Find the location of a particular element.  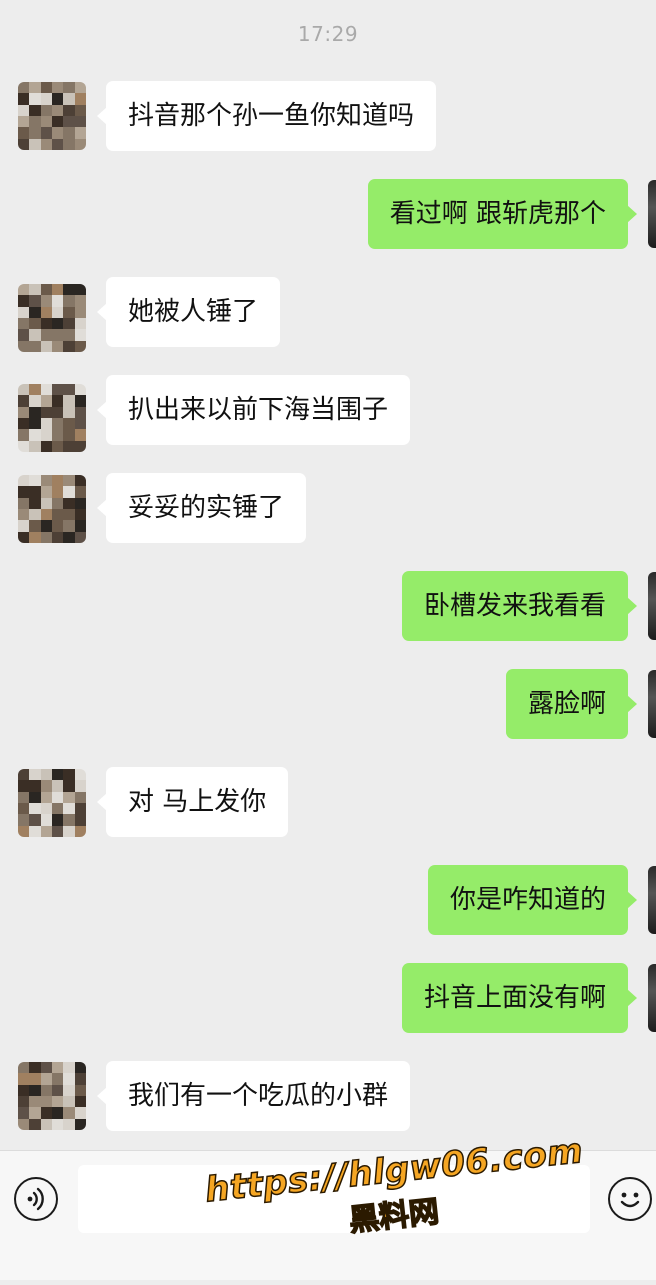

chat-timestamp: 17:29 is located at coordinates (328, 34).